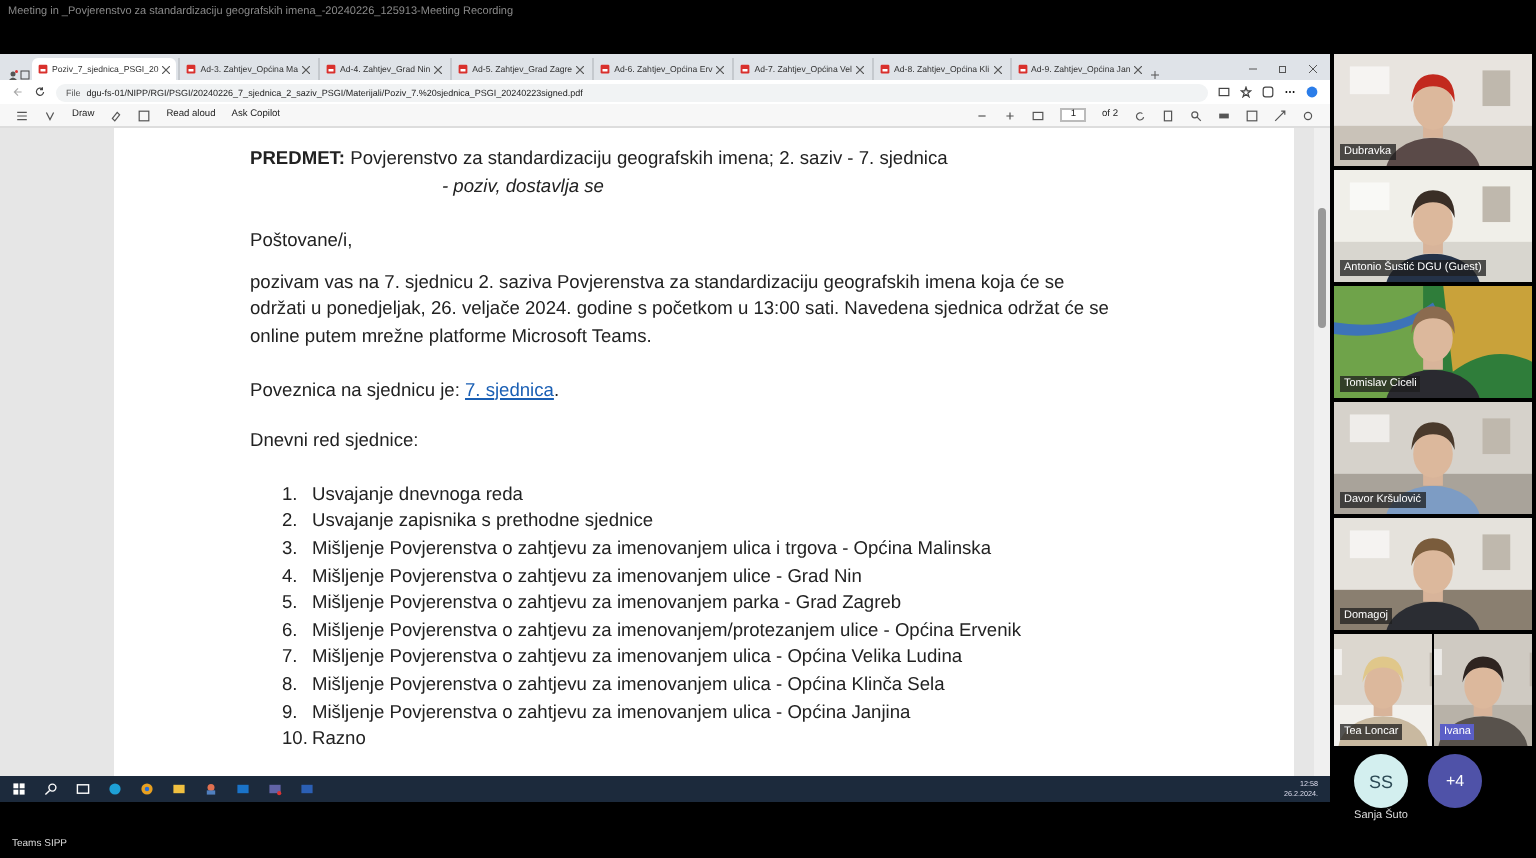 Image resolution: width=1536 pixels, height=858 pixels. Describe the element at coordinates (611, 712) in the screenshot. I see `agenda-item: Mišljenje Povjerenstva o zahtjevu za imenovanjem ulica - Općina Janjina` at that location.